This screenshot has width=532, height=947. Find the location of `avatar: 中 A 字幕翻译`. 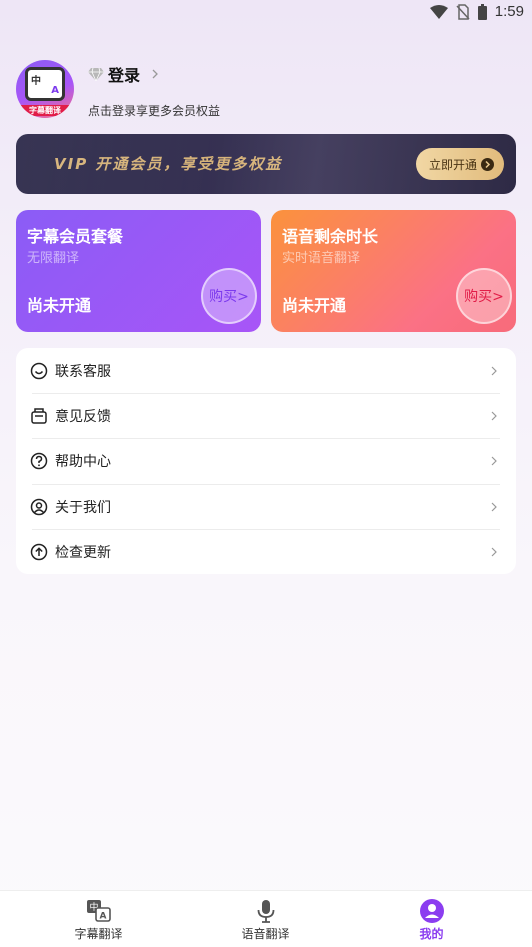

avatar: 中 A 字幕翻译 is located at coordinates (45, 89).